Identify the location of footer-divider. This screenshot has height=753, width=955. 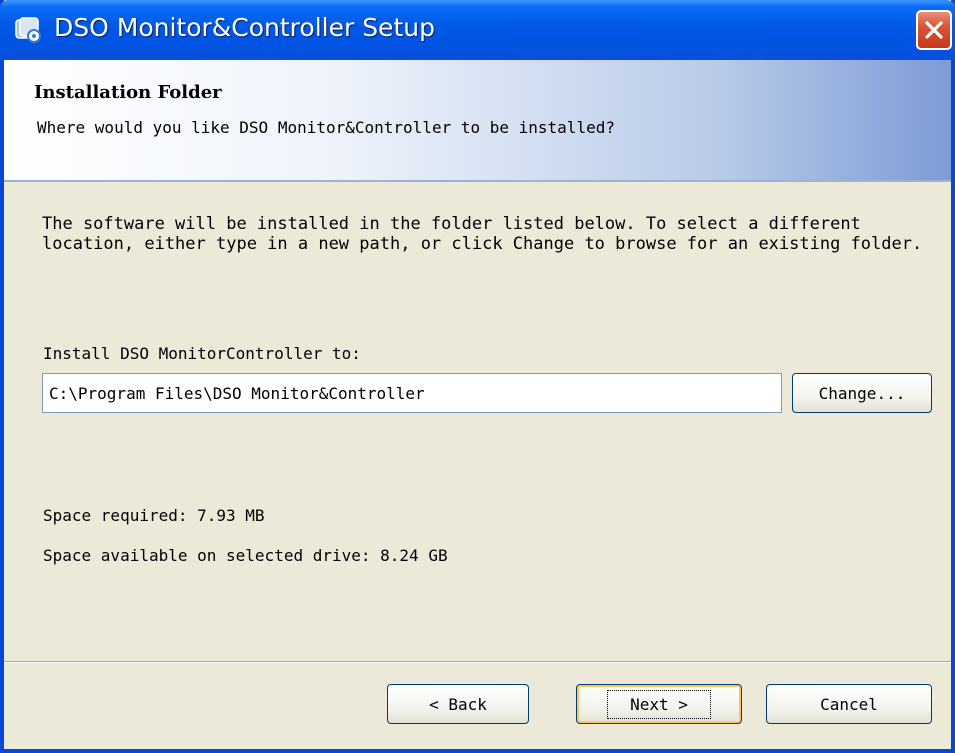
(477, 662).